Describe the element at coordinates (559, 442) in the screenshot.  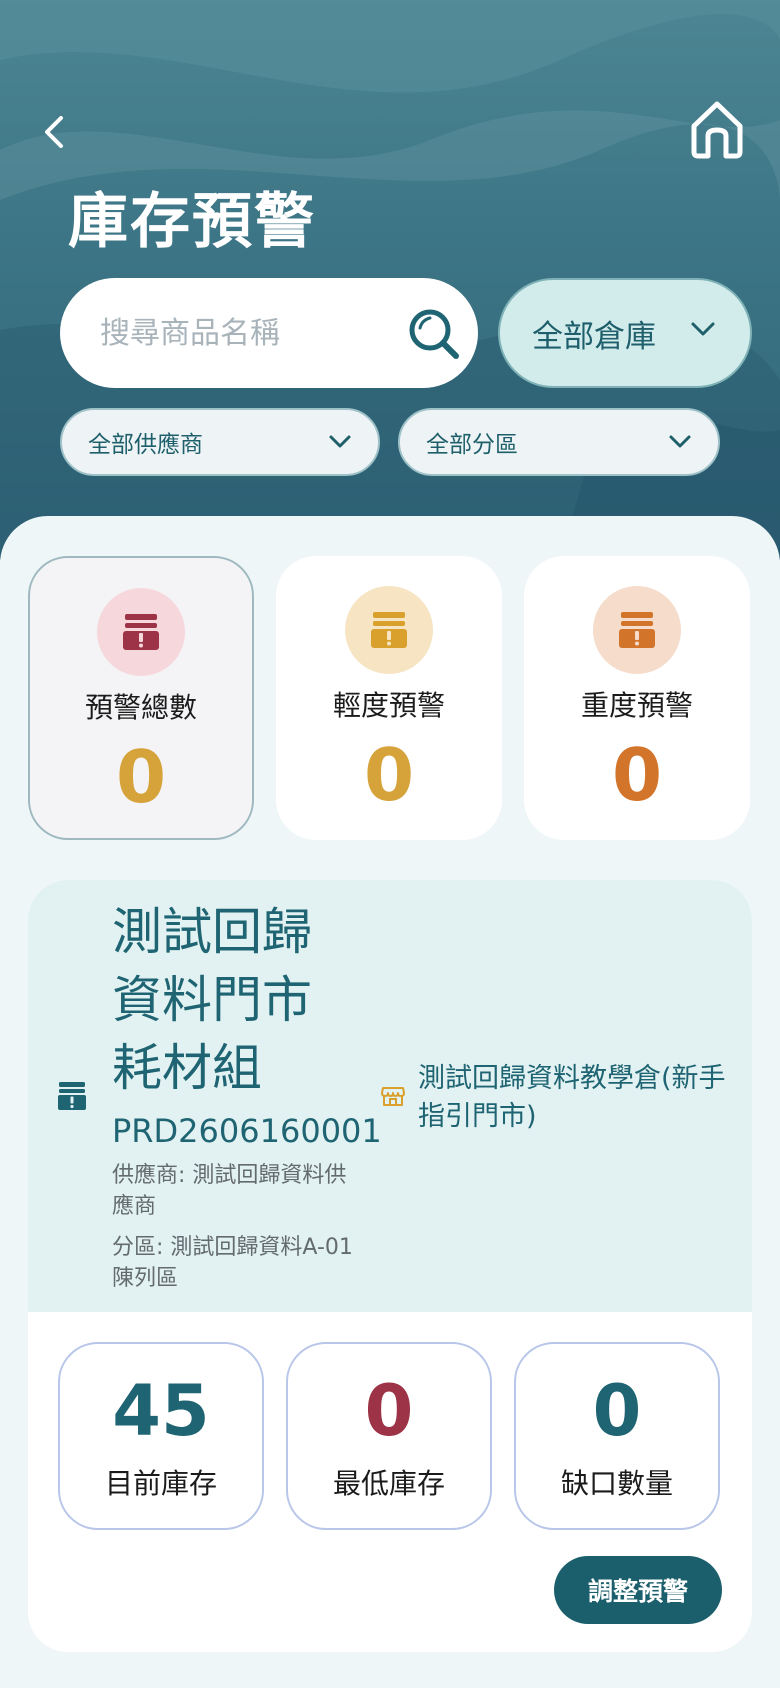
I see `zone-select: 全部分區` at that location.